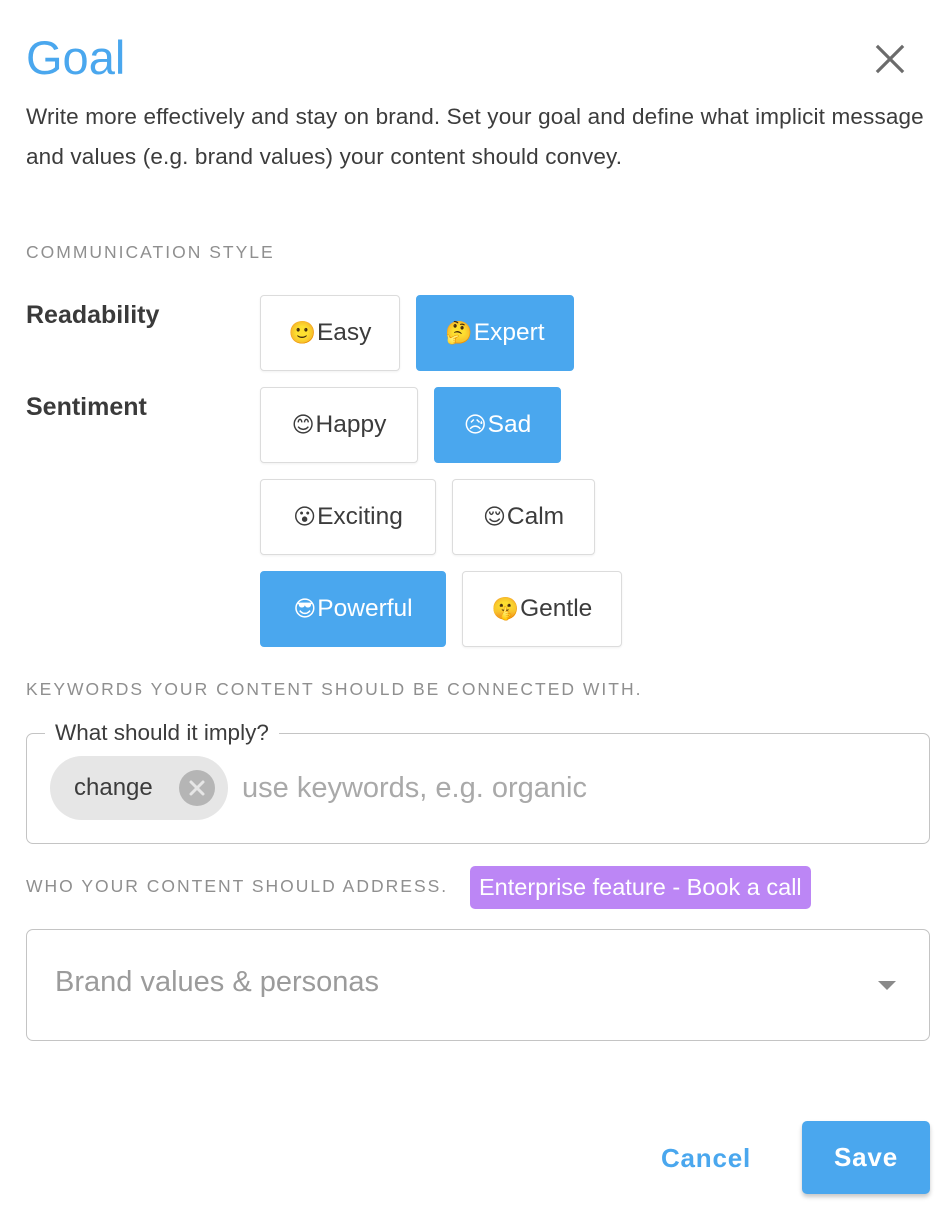 The height and width of the screenshot is (1214, 952). What do you see at coordinates (305, 609) in the screenshot?
I see `sunglasses-face-icon: 😎` at bounding box center [305, 609].